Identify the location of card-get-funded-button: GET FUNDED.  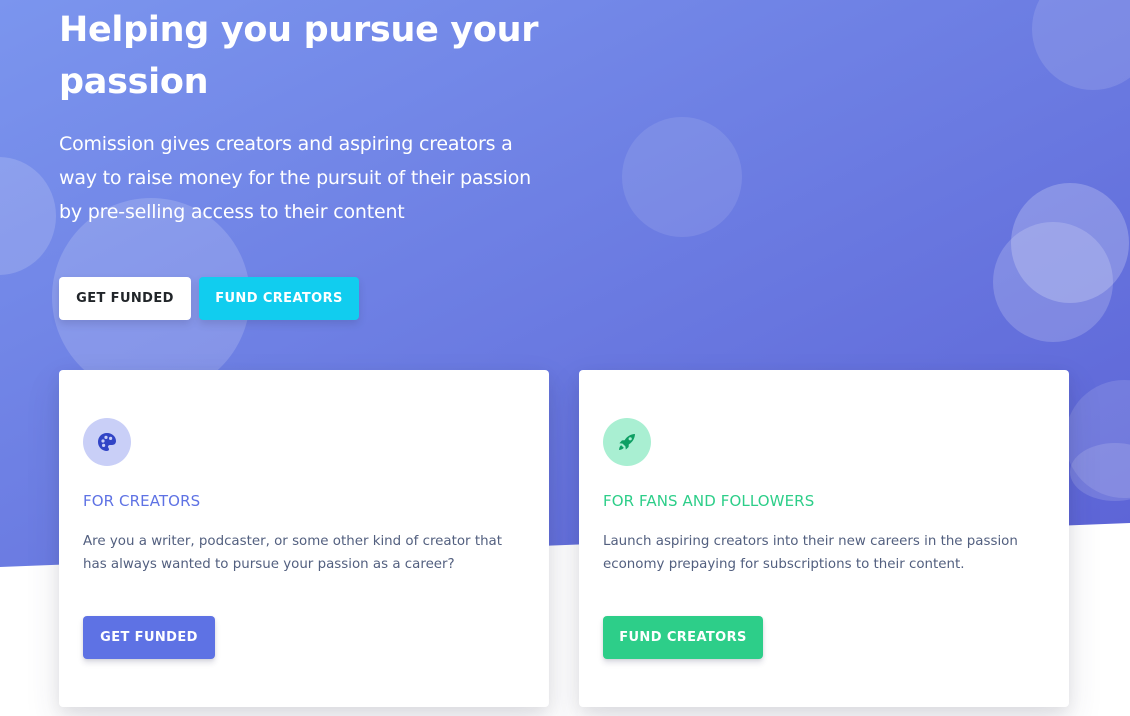
(149, 637).